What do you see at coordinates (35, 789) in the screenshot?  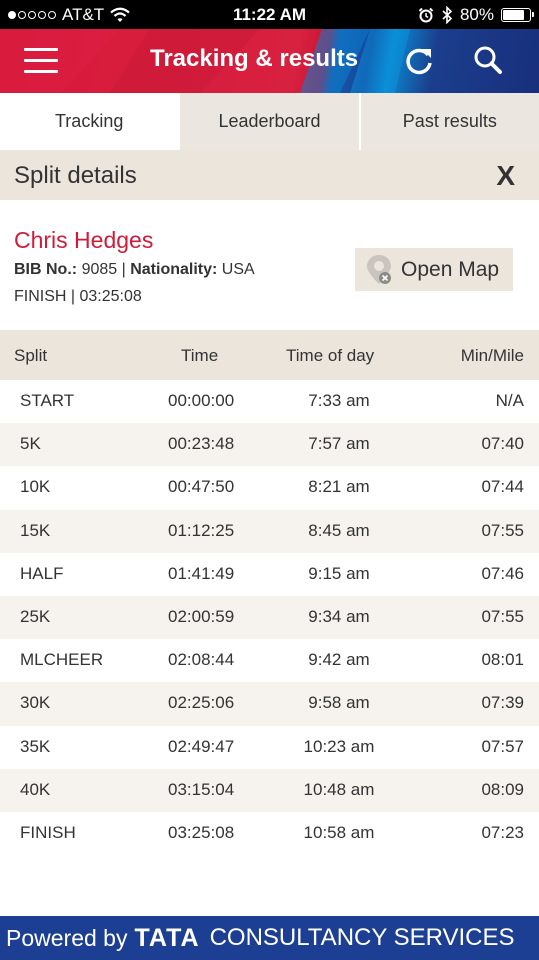 I see `cell-split: 40K` at bounding box center [35, 789].